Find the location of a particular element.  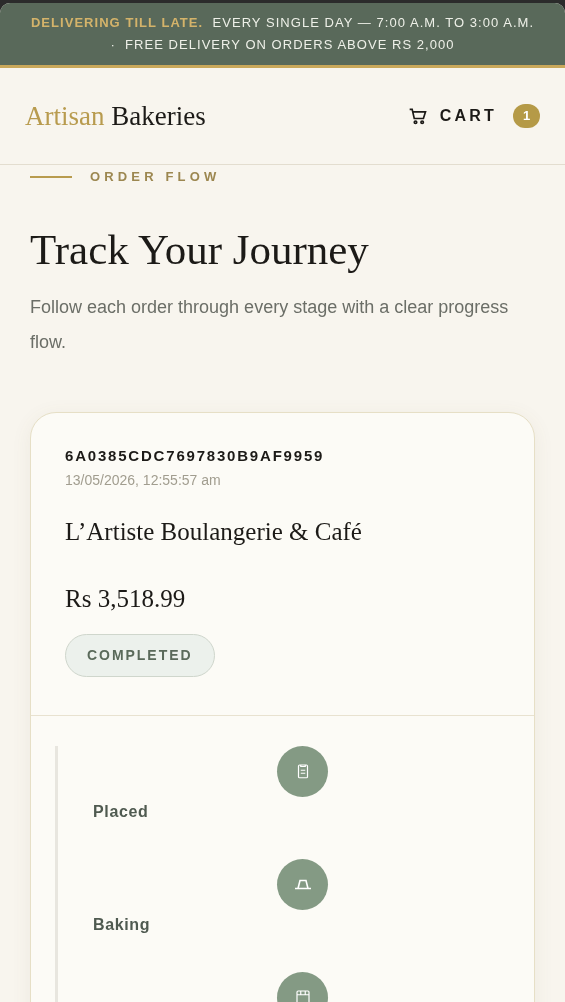

step-label: Baking is located at coordinates (122, 924).